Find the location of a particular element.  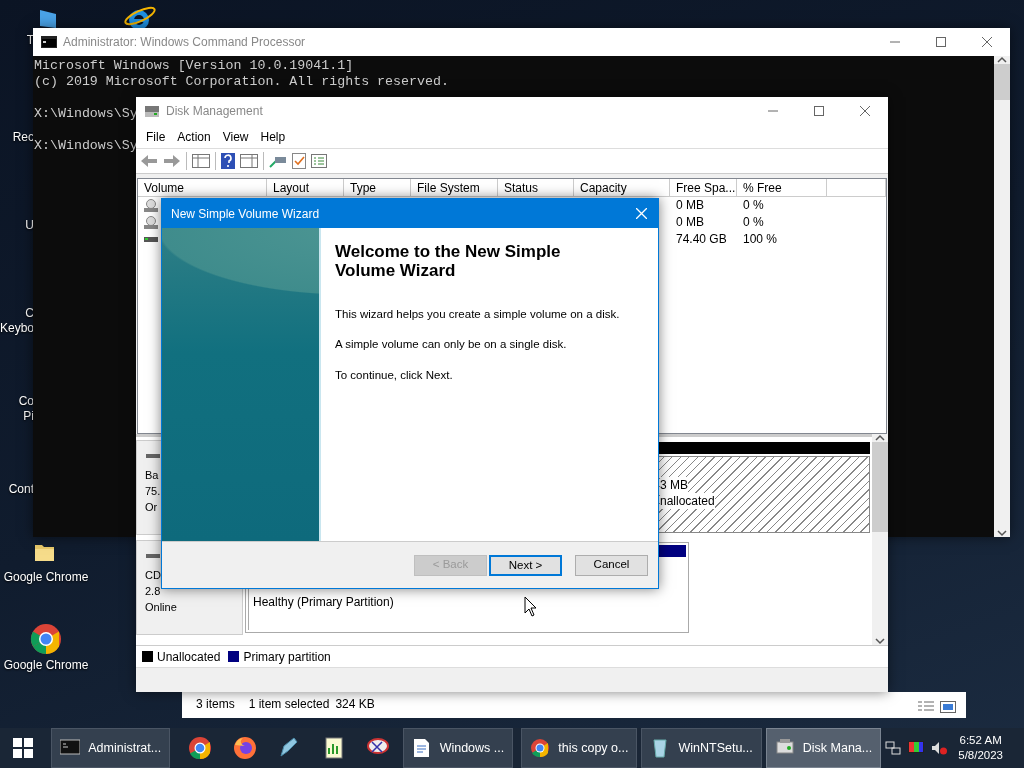

tiles-view-icon is located at coordinates (948, 707).